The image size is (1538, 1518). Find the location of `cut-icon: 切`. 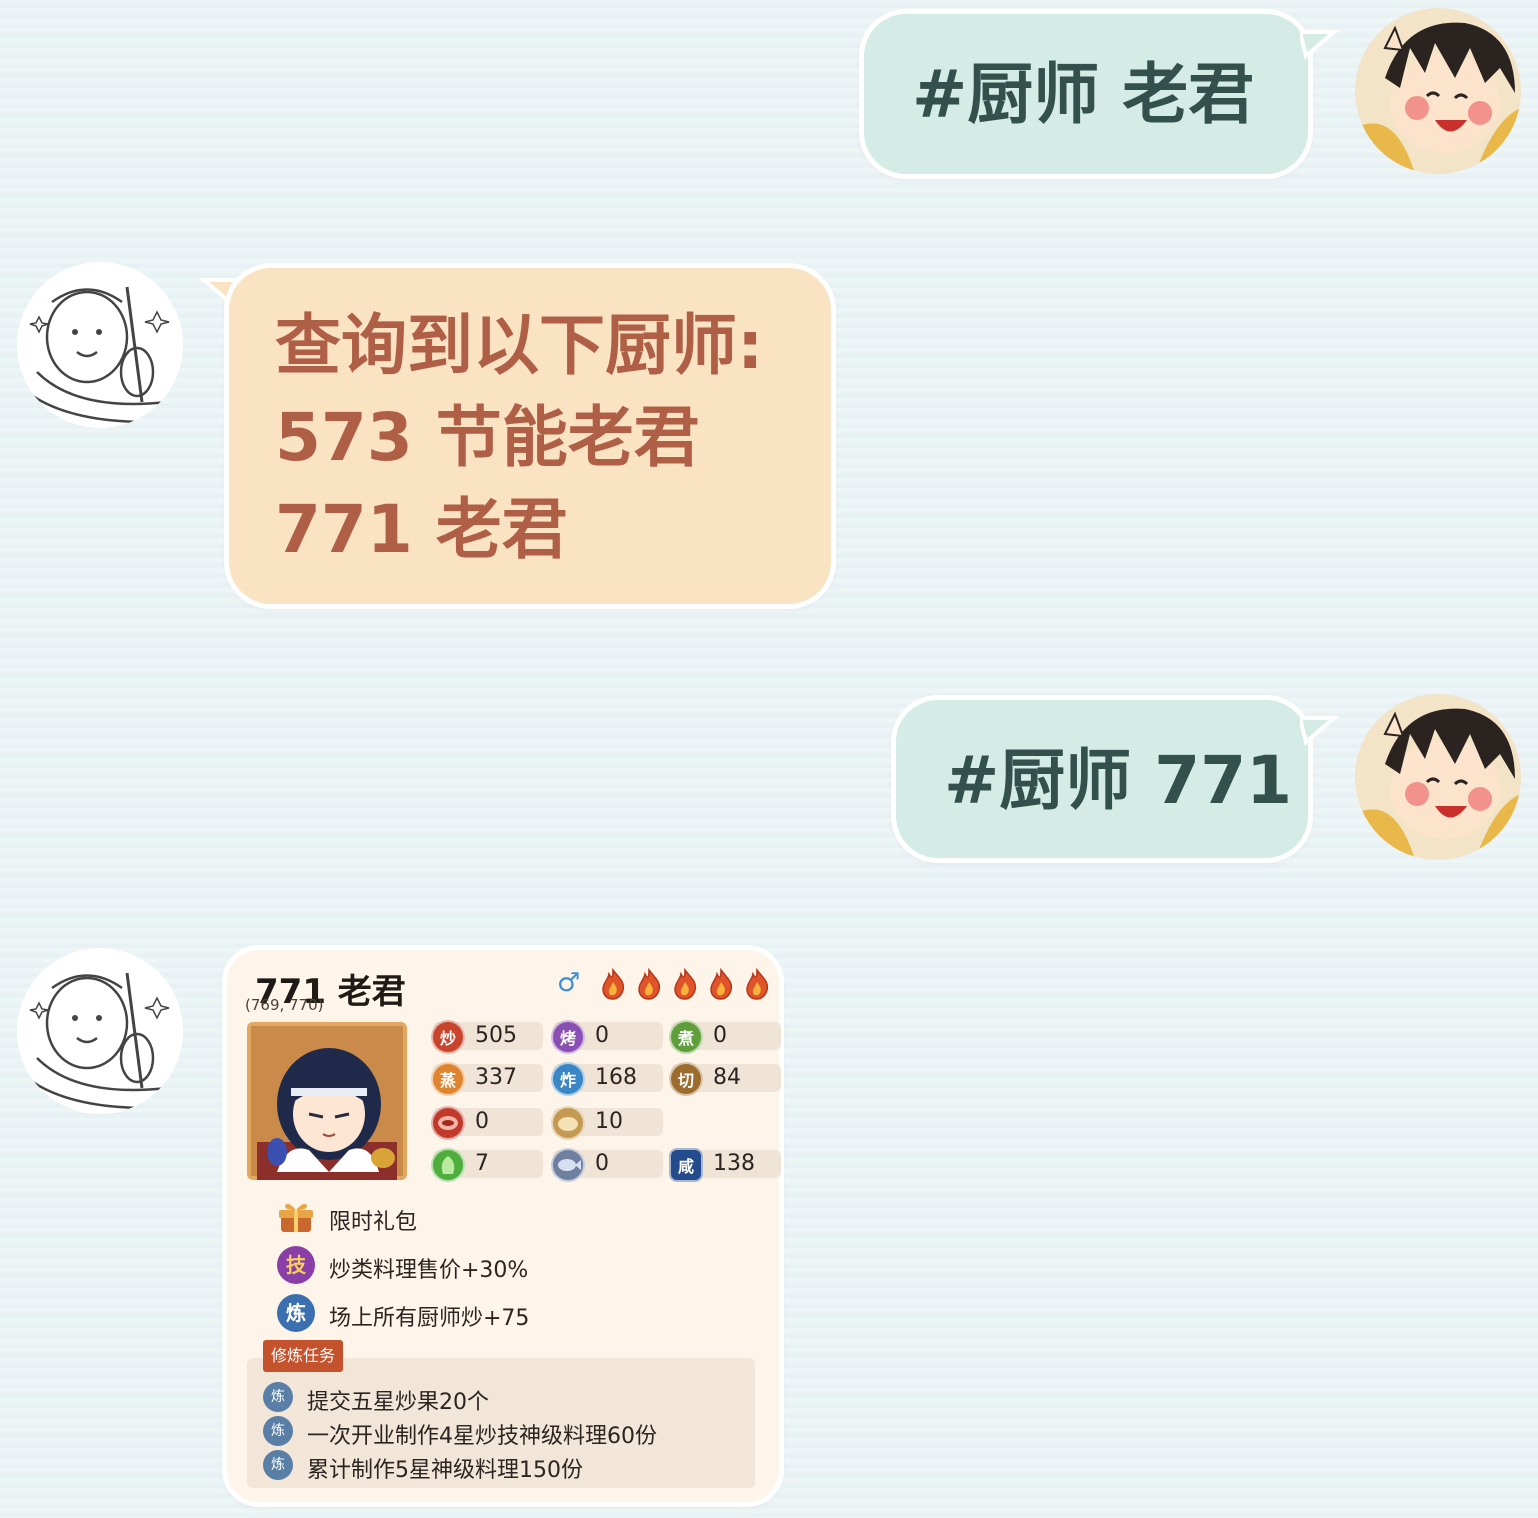

cut-icon: 切 is located at coordinates (686, 1079).